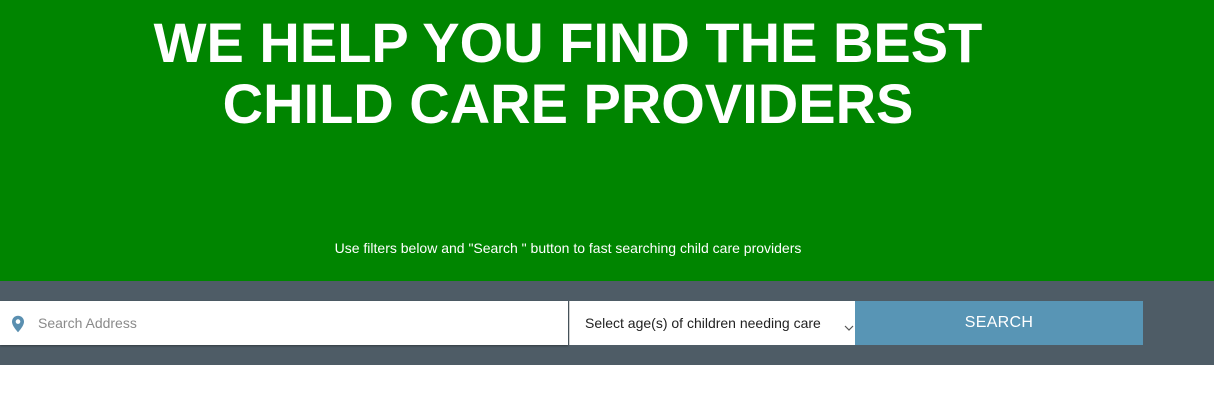 The image size is (1214, 416). Describe the element at coordinates (568, 103) in the screenshot. I see `hero-title-line-2: CHILD CARE PROVIDERS` at that location.